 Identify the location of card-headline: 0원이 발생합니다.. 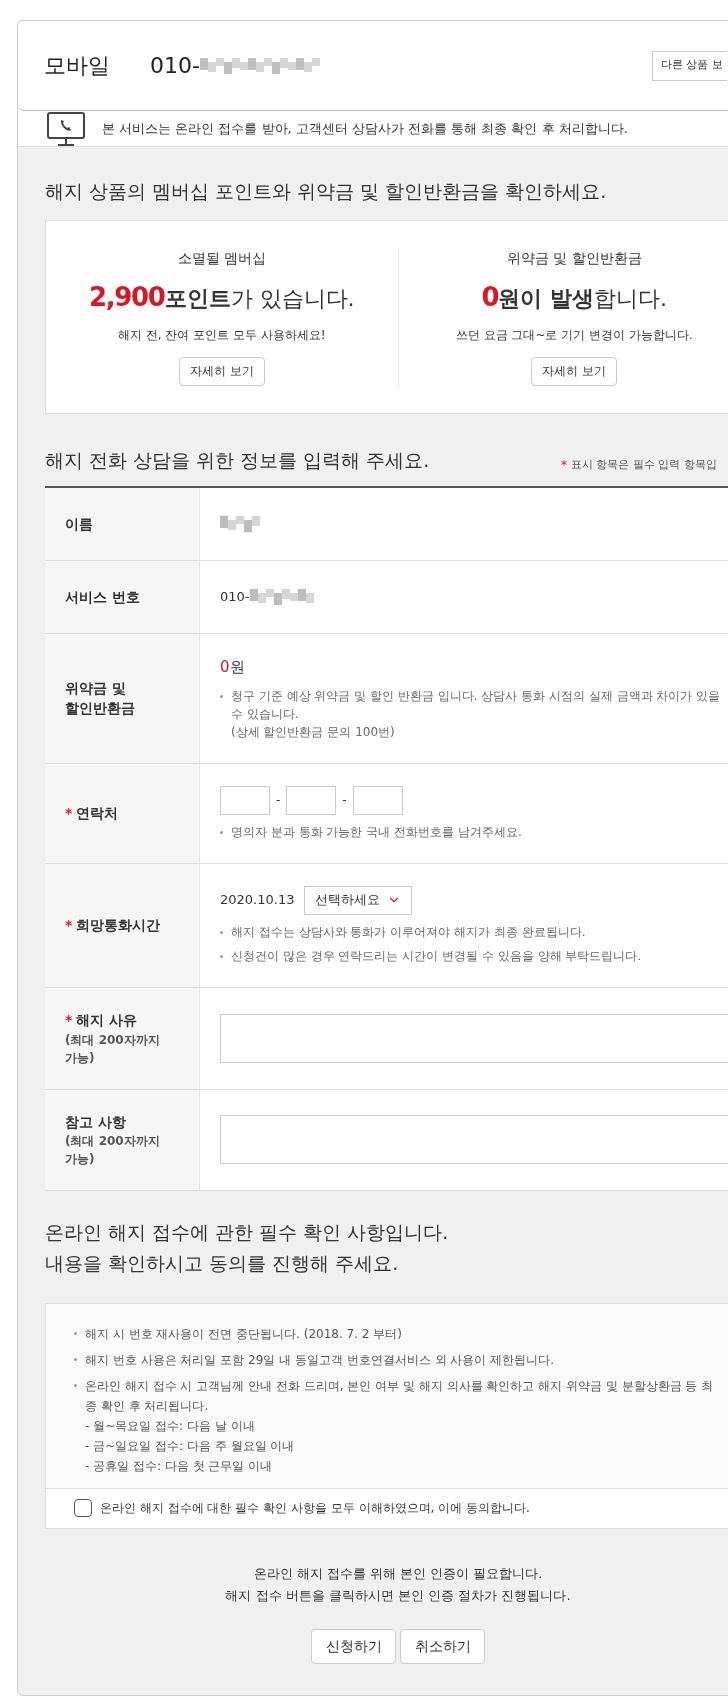
(574, 297).